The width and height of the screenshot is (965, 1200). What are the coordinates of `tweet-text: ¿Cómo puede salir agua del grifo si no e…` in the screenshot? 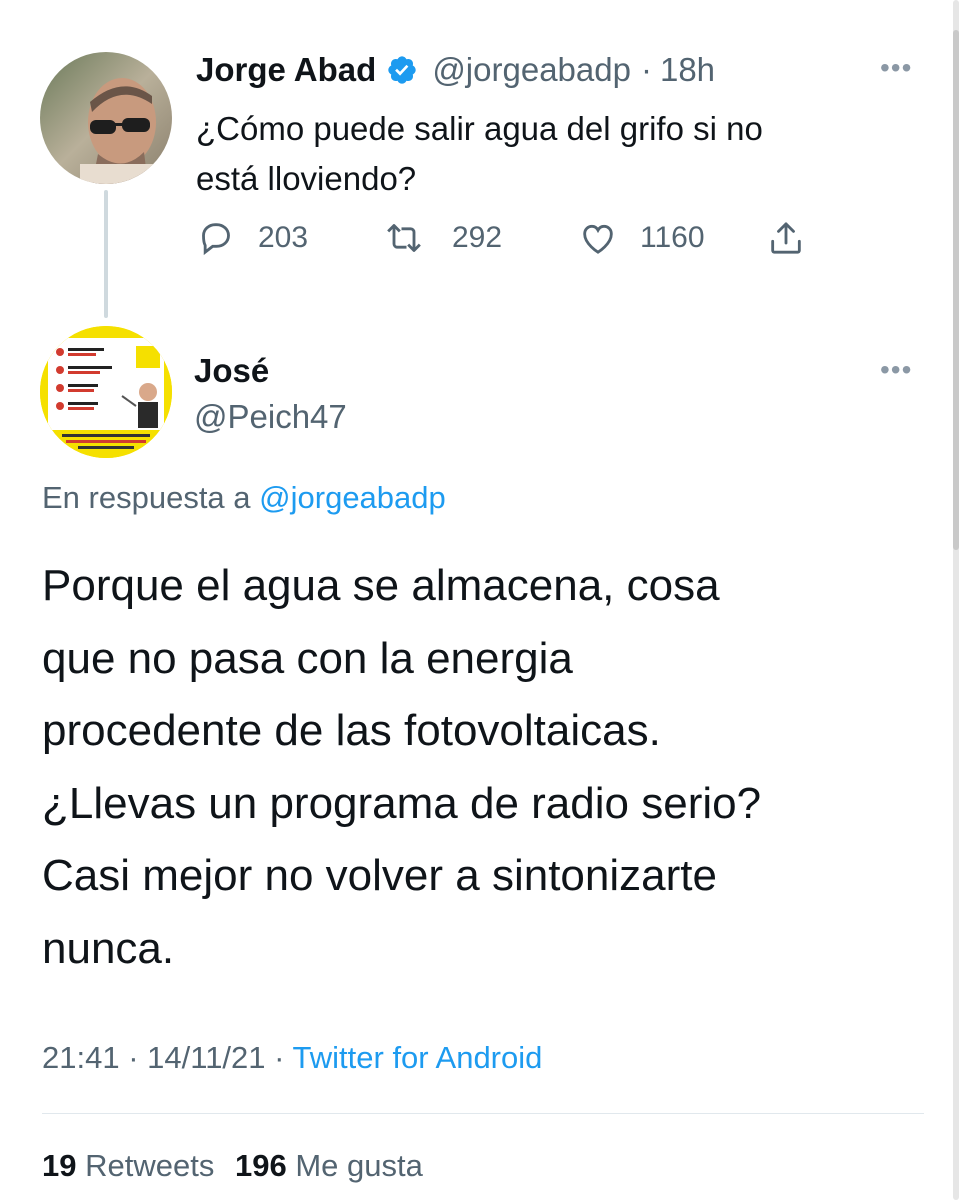 It's located at (479, 154).